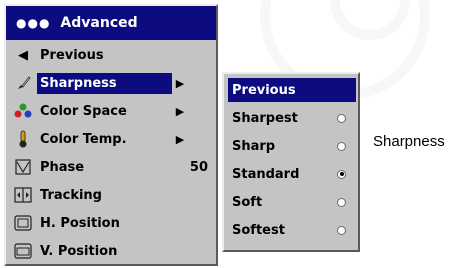  Describe the element at coordinates (292, 202) in the screenshot. I see `submenu-item-soft: Soft` at that location.